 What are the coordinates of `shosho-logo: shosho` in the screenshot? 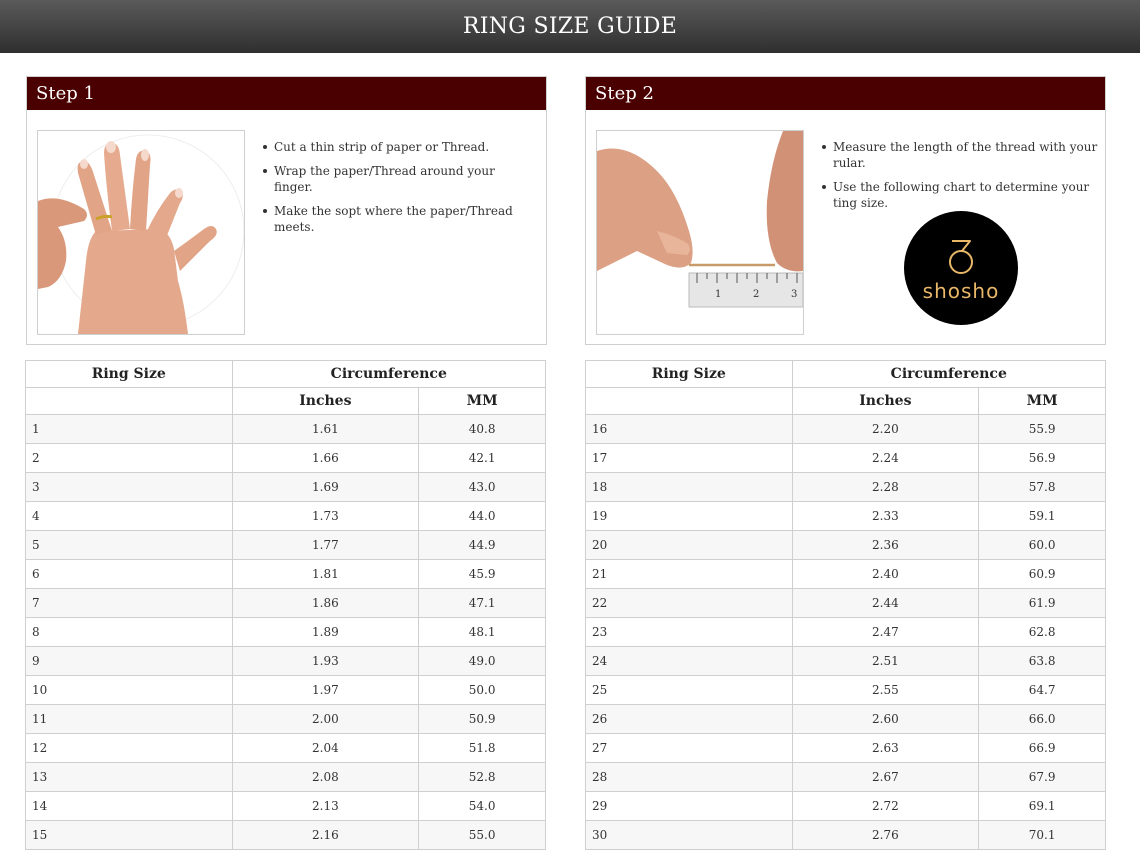 It's located at (961, 268).